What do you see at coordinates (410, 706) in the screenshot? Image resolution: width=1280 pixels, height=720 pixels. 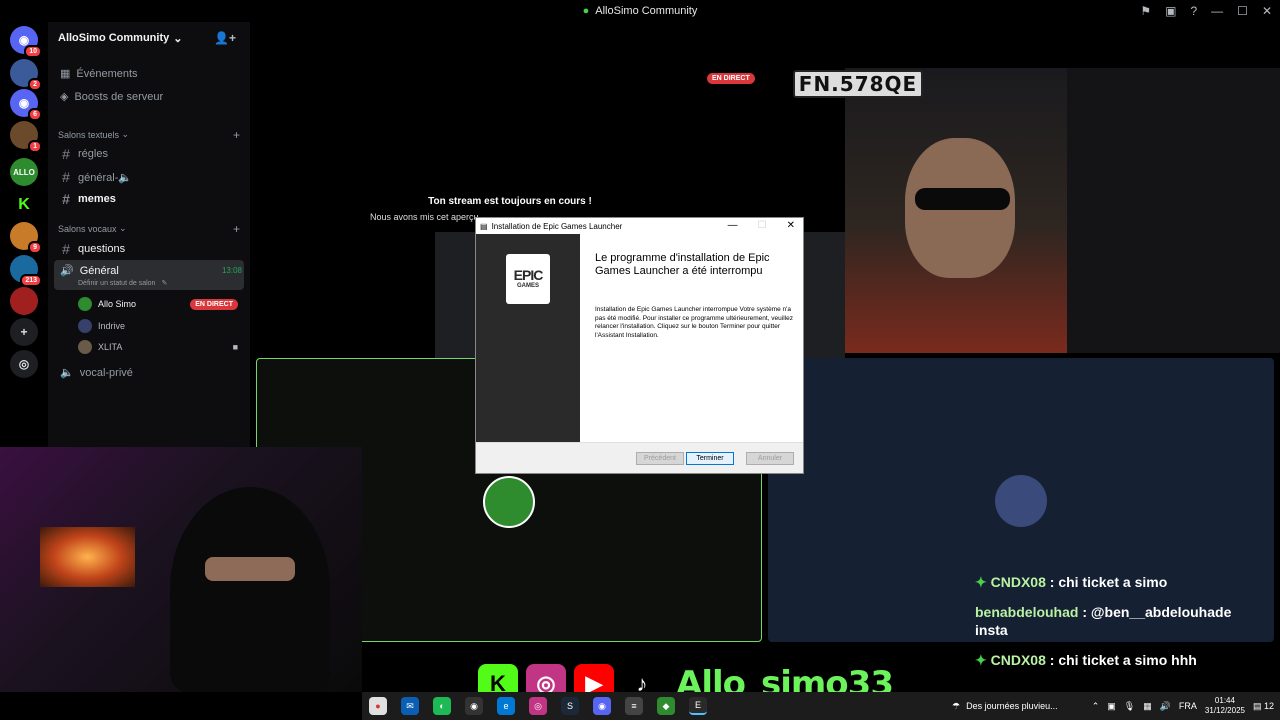 I see `mail-icon: ✉` at bounding box center [410, 706].